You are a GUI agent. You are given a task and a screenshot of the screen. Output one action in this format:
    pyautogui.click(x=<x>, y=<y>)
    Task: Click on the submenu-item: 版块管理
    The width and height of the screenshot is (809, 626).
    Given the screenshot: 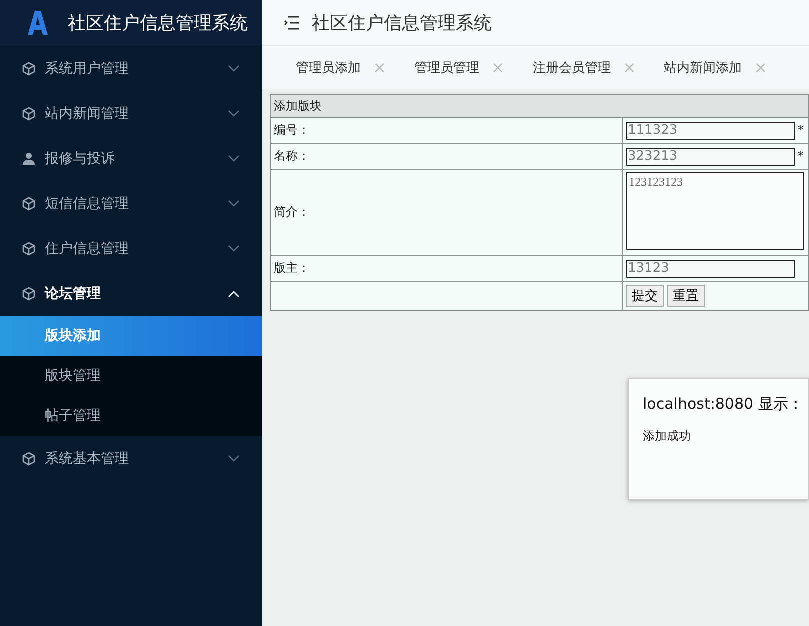 What is the action you would take?
    pyautogui.click(x=131, y=376)
    